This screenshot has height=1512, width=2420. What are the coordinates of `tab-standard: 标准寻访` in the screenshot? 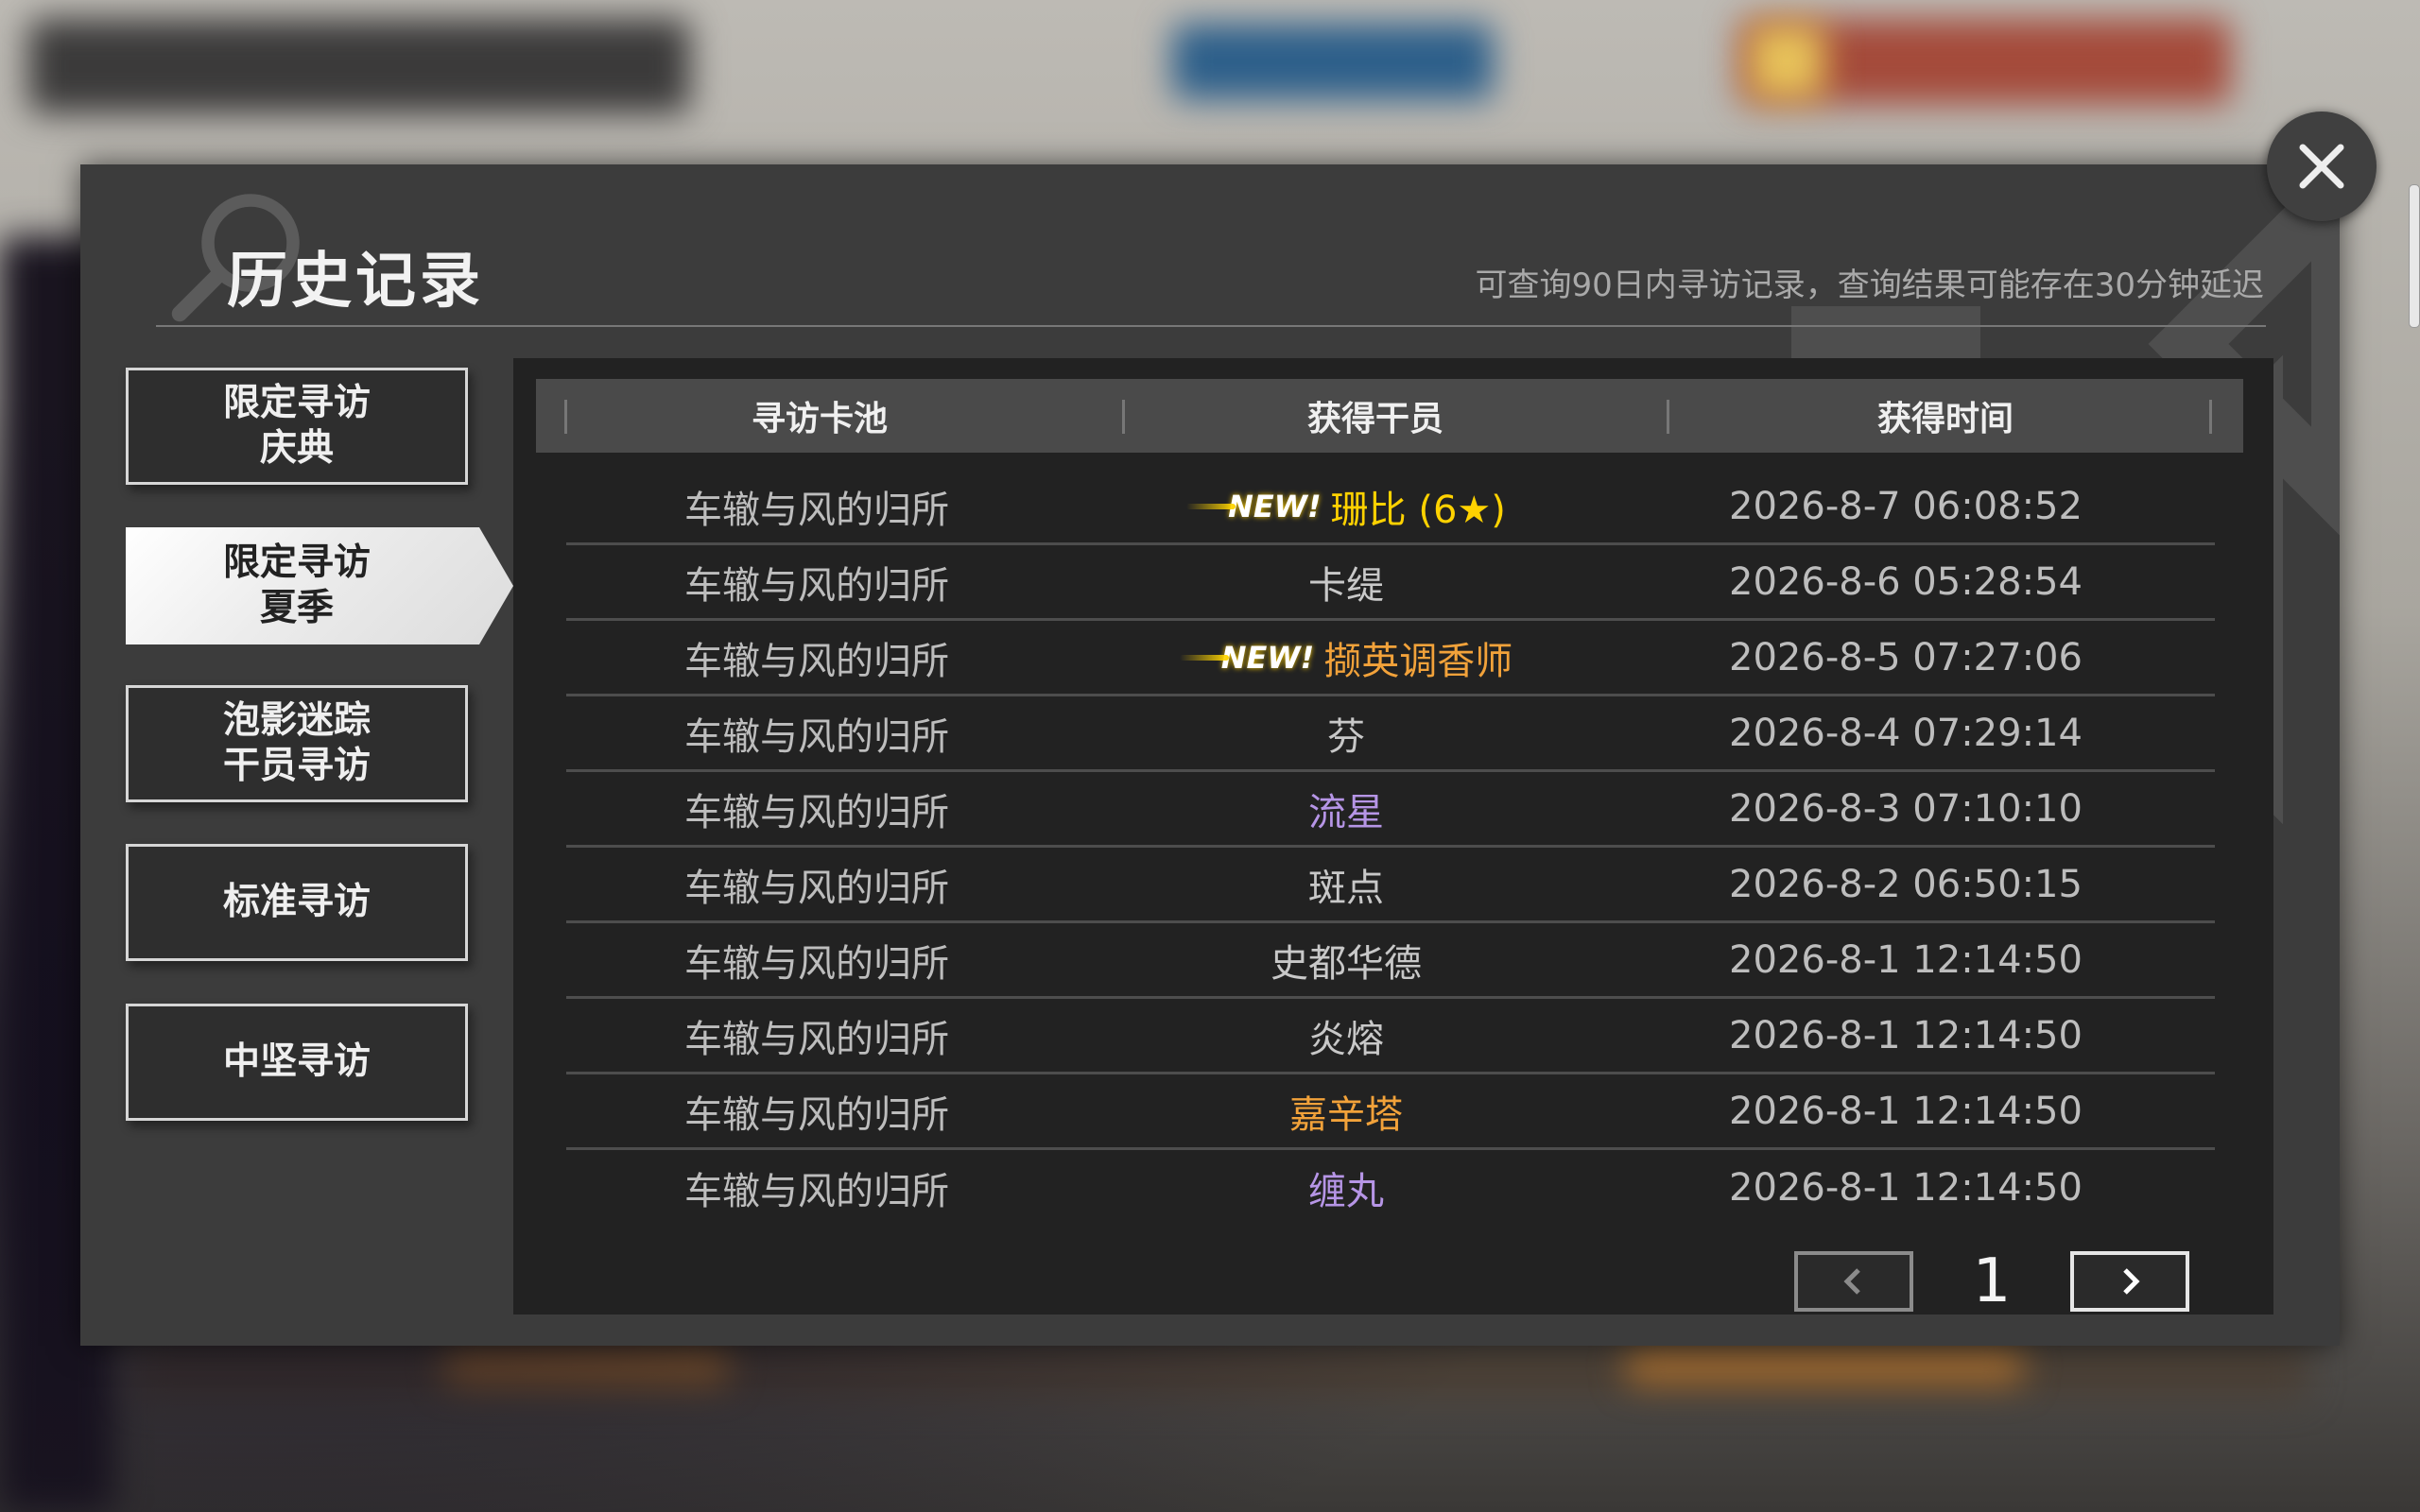 It's located at (297, 902).